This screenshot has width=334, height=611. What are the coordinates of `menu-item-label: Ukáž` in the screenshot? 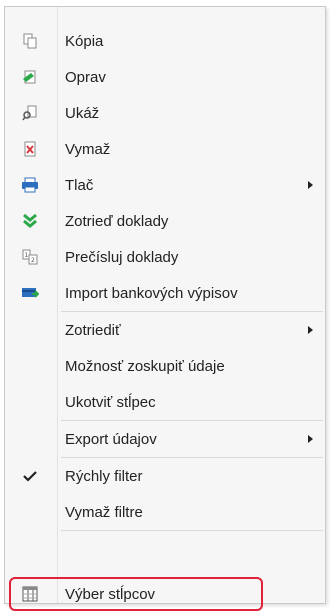 It's located at (82, 113).